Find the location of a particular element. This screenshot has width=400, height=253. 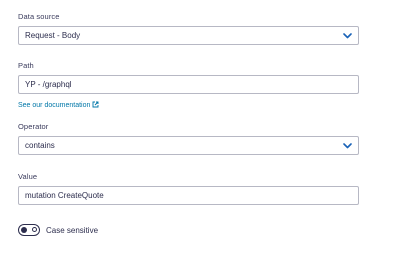

operator-select: contains is located at coordinates (188, 145).